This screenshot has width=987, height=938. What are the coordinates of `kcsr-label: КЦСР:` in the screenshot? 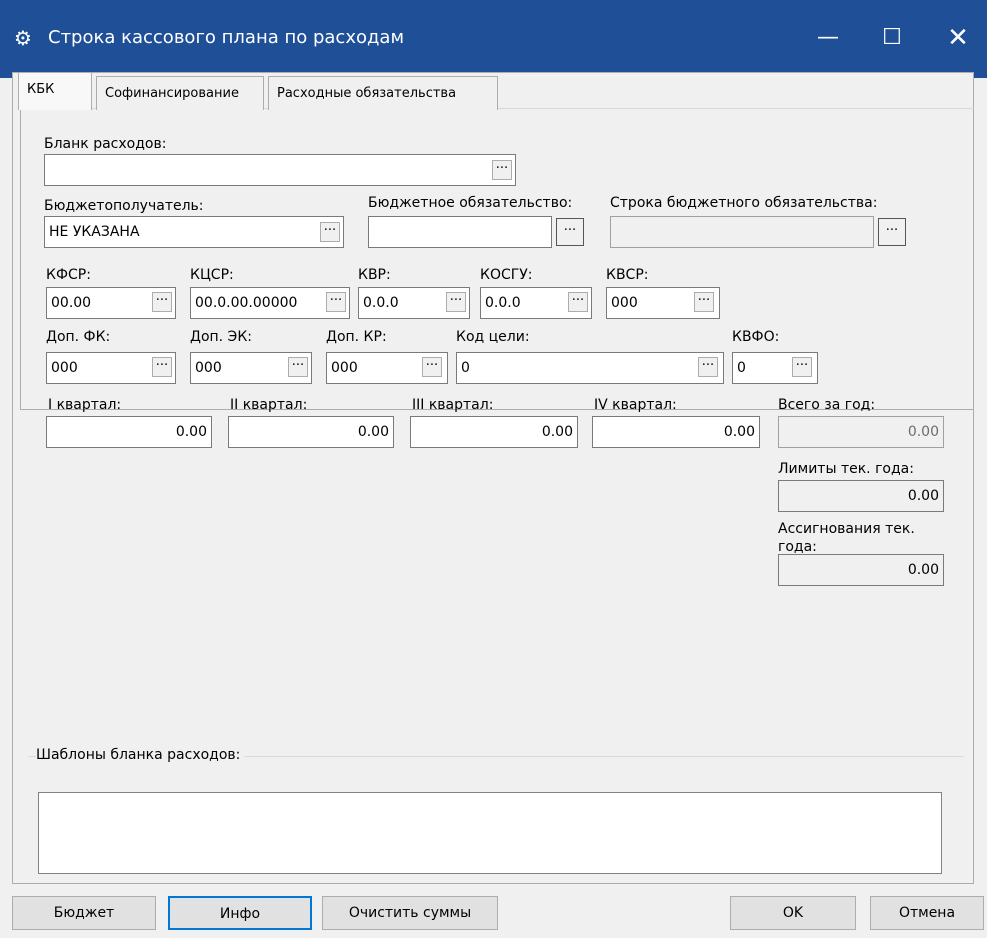 It's located at (212, 275).